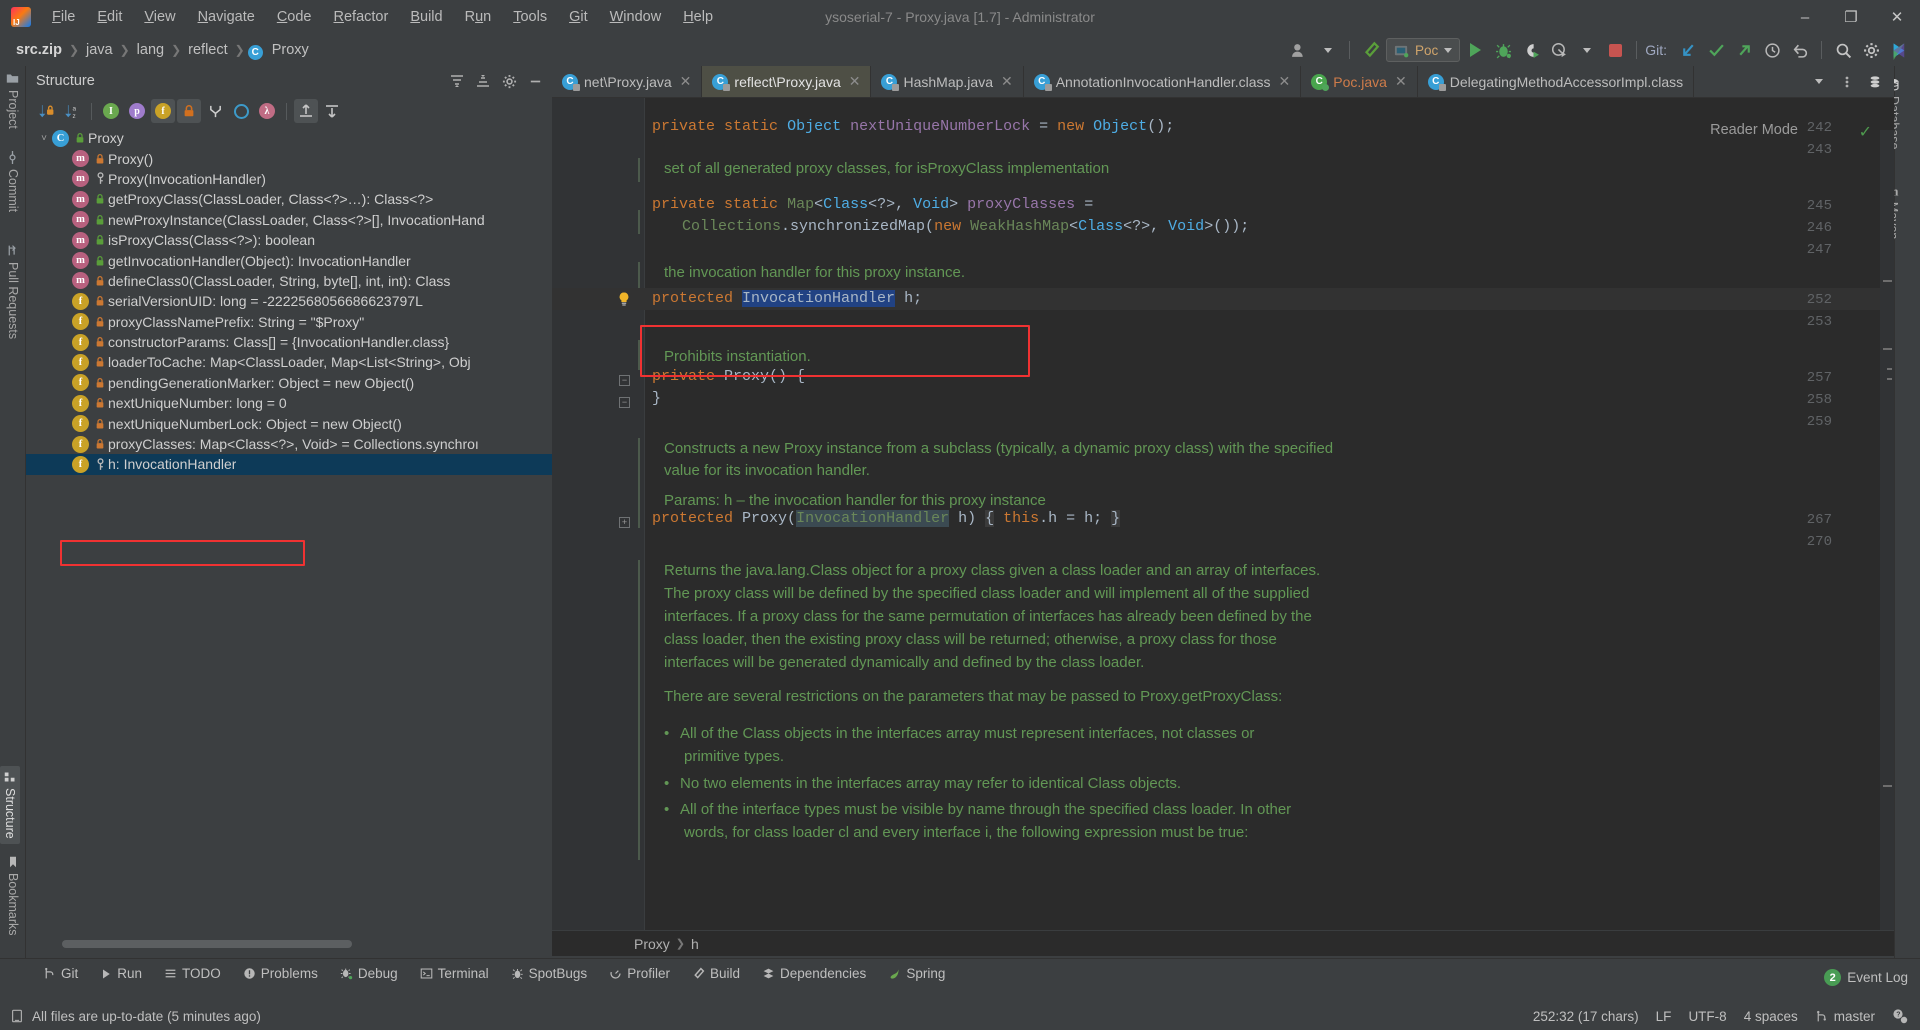  I want to click on editor-tab: C DelegatingMethodAccessorImpl.class, so click(1556, 81).